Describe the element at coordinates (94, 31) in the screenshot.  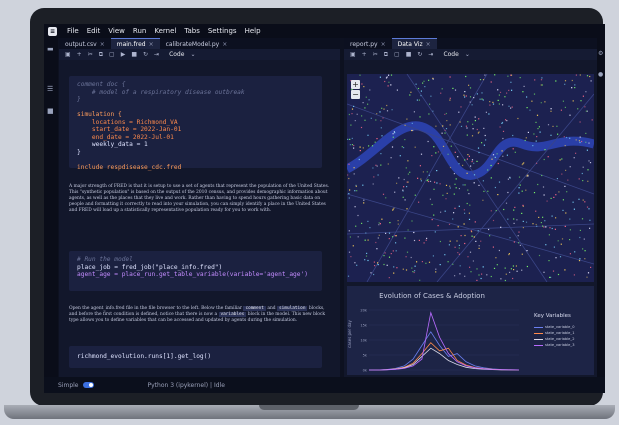
I see `menu-edit: Edit` at that location.